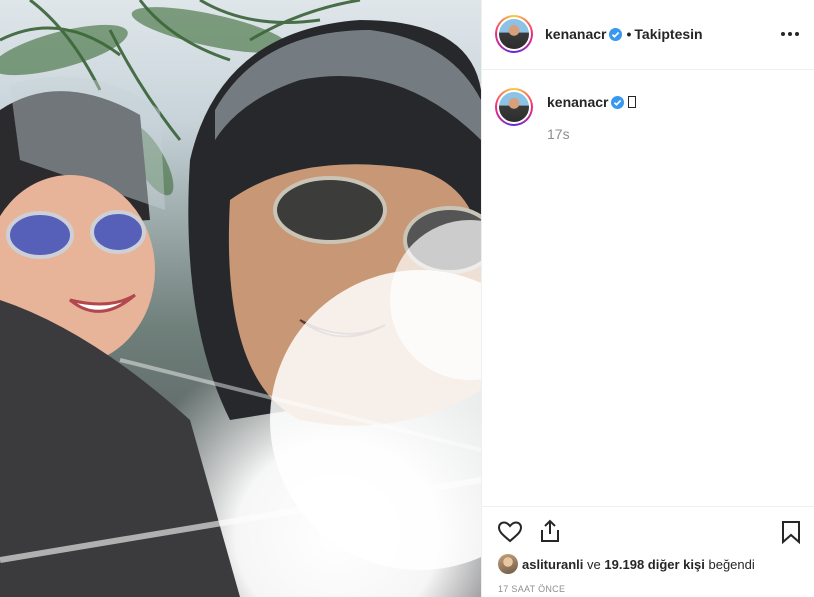 The image size is (814, 597). I want to click on caption-line: kenanacr, so click(592, 102).